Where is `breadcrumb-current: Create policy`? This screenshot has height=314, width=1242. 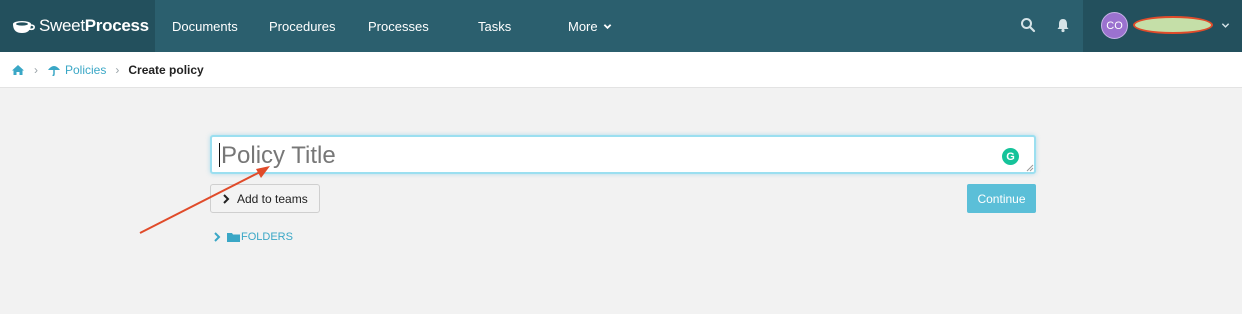 breadcrumb-current: Create policy is located at coordinates (166, 69).